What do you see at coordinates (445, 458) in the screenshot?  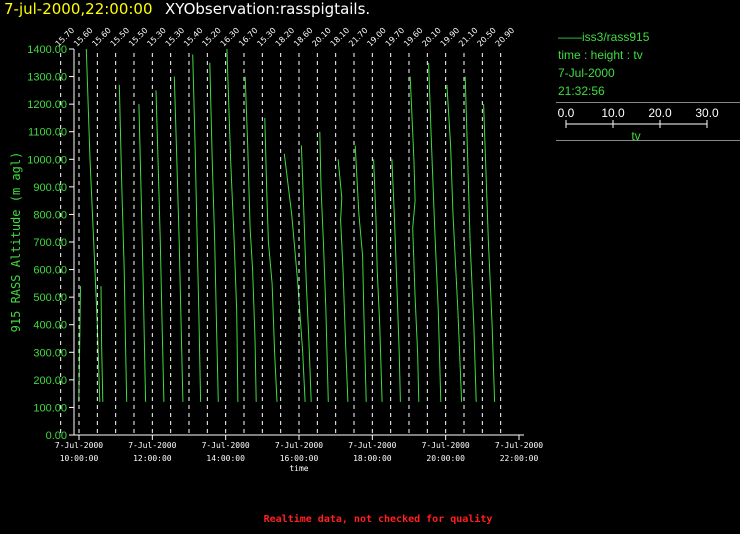 I see `x-tick-time: 20:00:00` at bounding box center [445, 458].